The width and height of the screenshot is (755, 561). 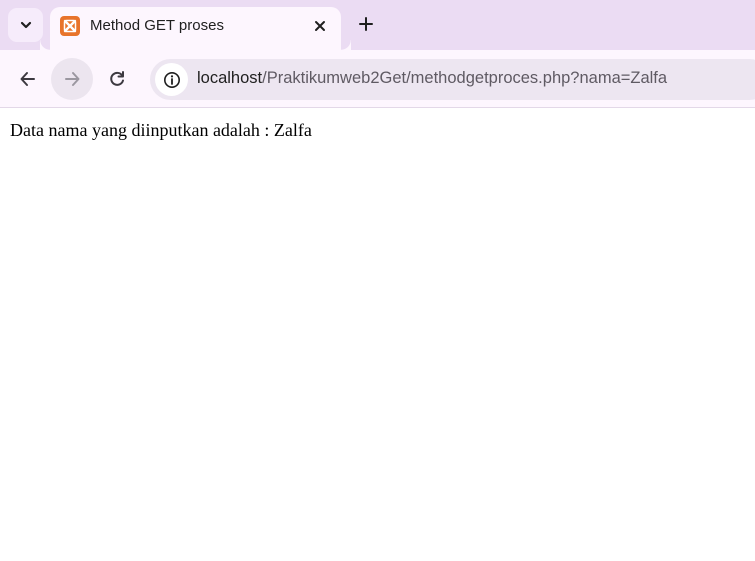 I want to click on tab-search-button, so click(x=25, y=25).